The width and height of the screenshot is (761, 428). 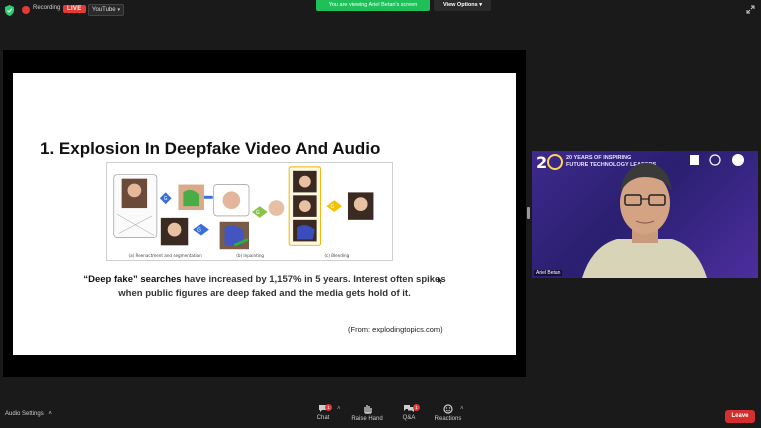 What do you see at coordinates (336, 255) in the screenshot?
I see `diagram-caption-c: (c) Blending` at bounding box center [336, 255].